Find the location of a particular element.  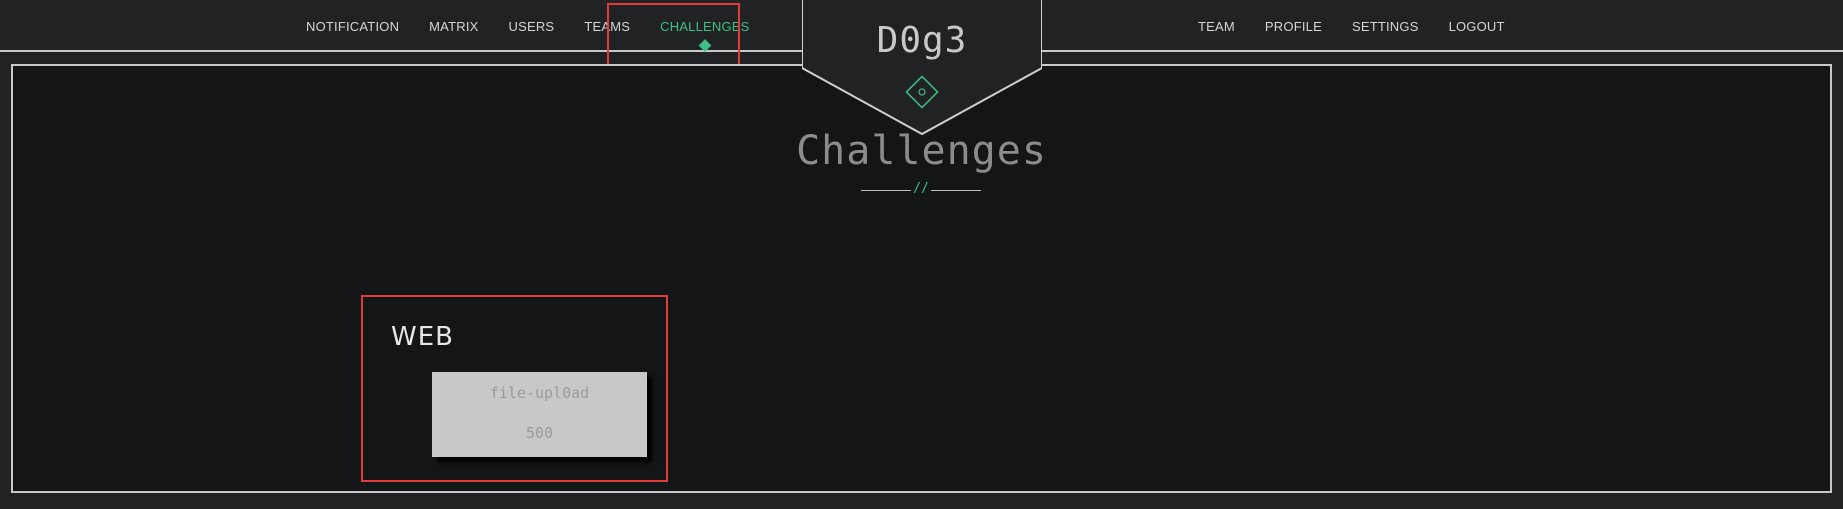

category-title-web: WEB is located at coordinates (422, 337).